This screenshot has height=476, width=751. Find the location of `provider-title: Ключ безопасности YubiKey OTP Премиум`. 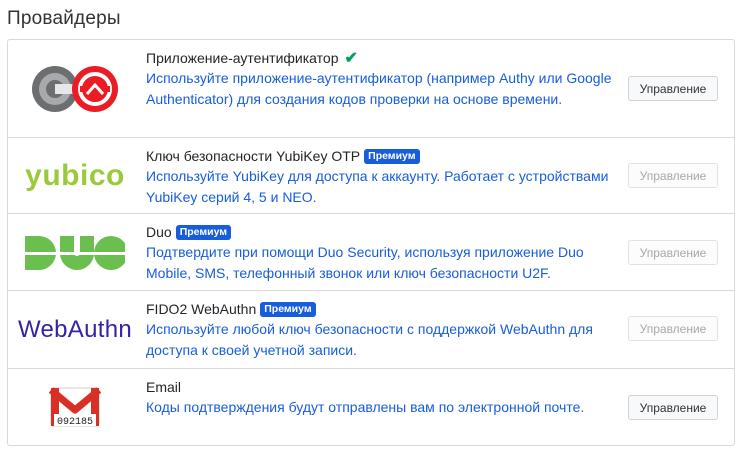

provider-title: Ключ безопасности YubiKey OTP Премиум is located at coordinates (380, 156).